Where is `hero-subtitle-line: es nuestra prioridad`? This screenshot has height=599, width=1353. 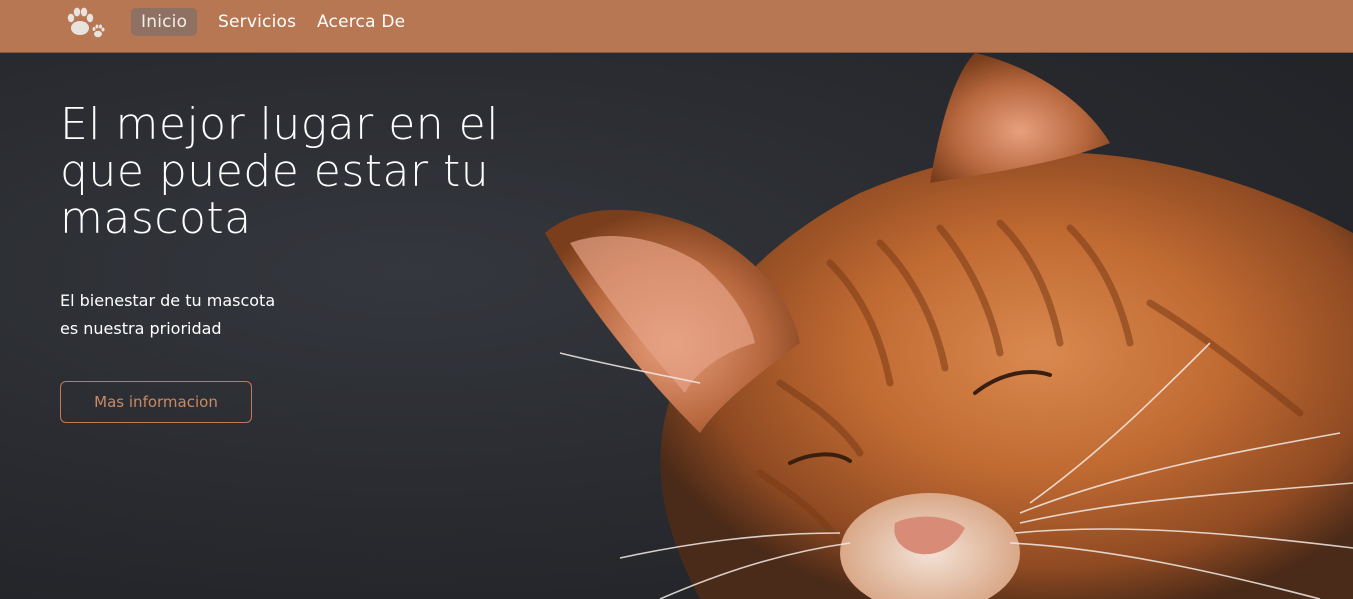 hero-subtitle-line: es nuestra prioridad is located at coordinates (141, 328).